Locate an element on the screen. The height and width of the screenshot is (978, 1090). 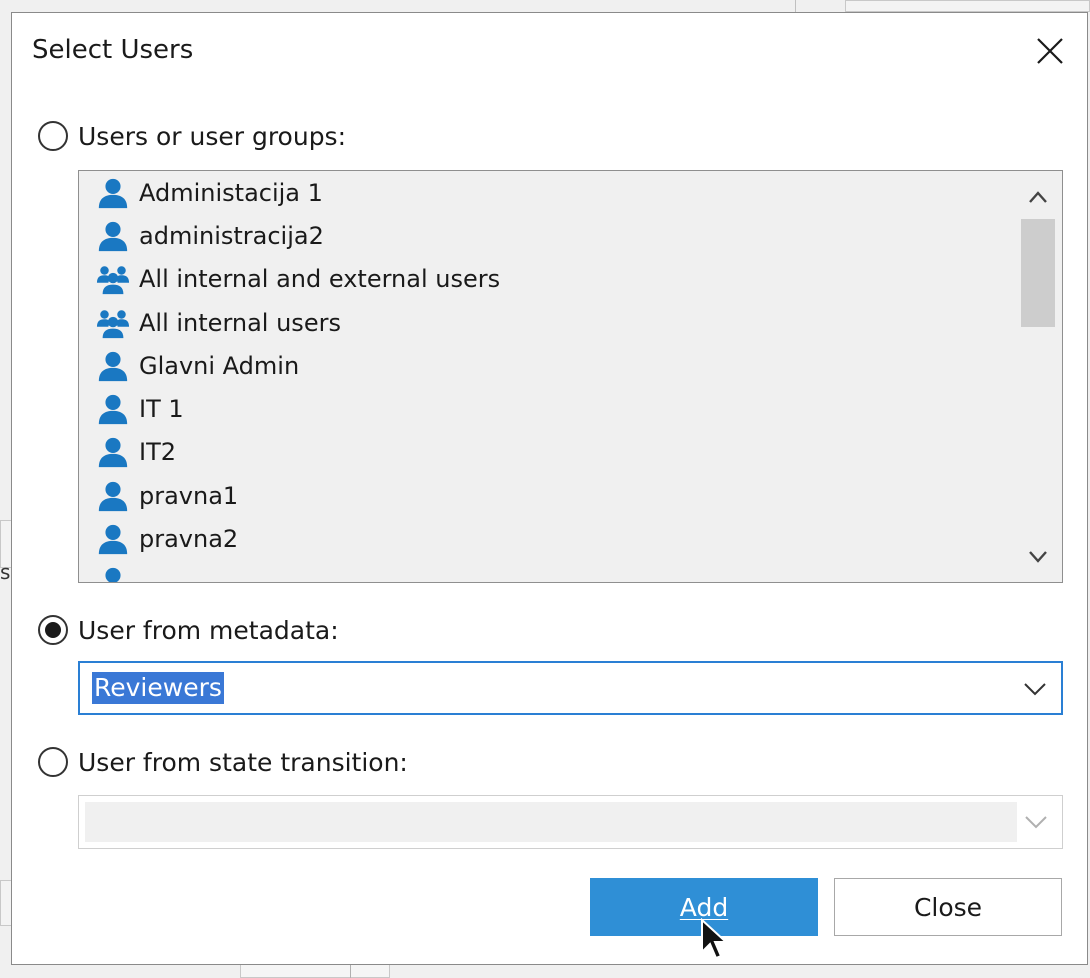
close-dialog-button is located at coordinates (1050, 51).